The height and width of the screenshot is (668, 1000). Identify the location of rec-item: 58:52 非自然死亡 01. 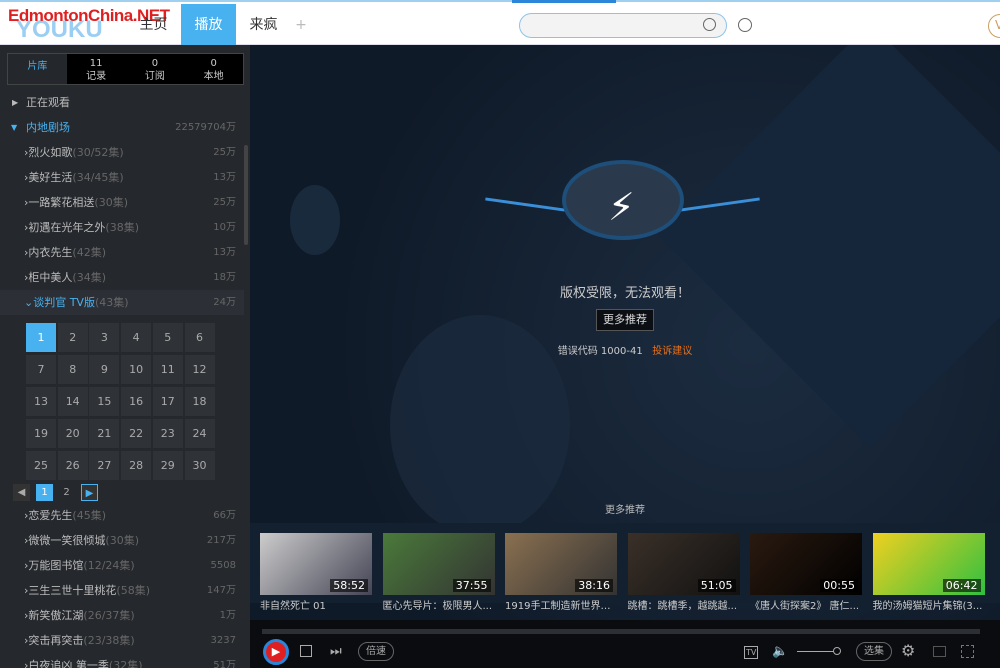
(316, 572).